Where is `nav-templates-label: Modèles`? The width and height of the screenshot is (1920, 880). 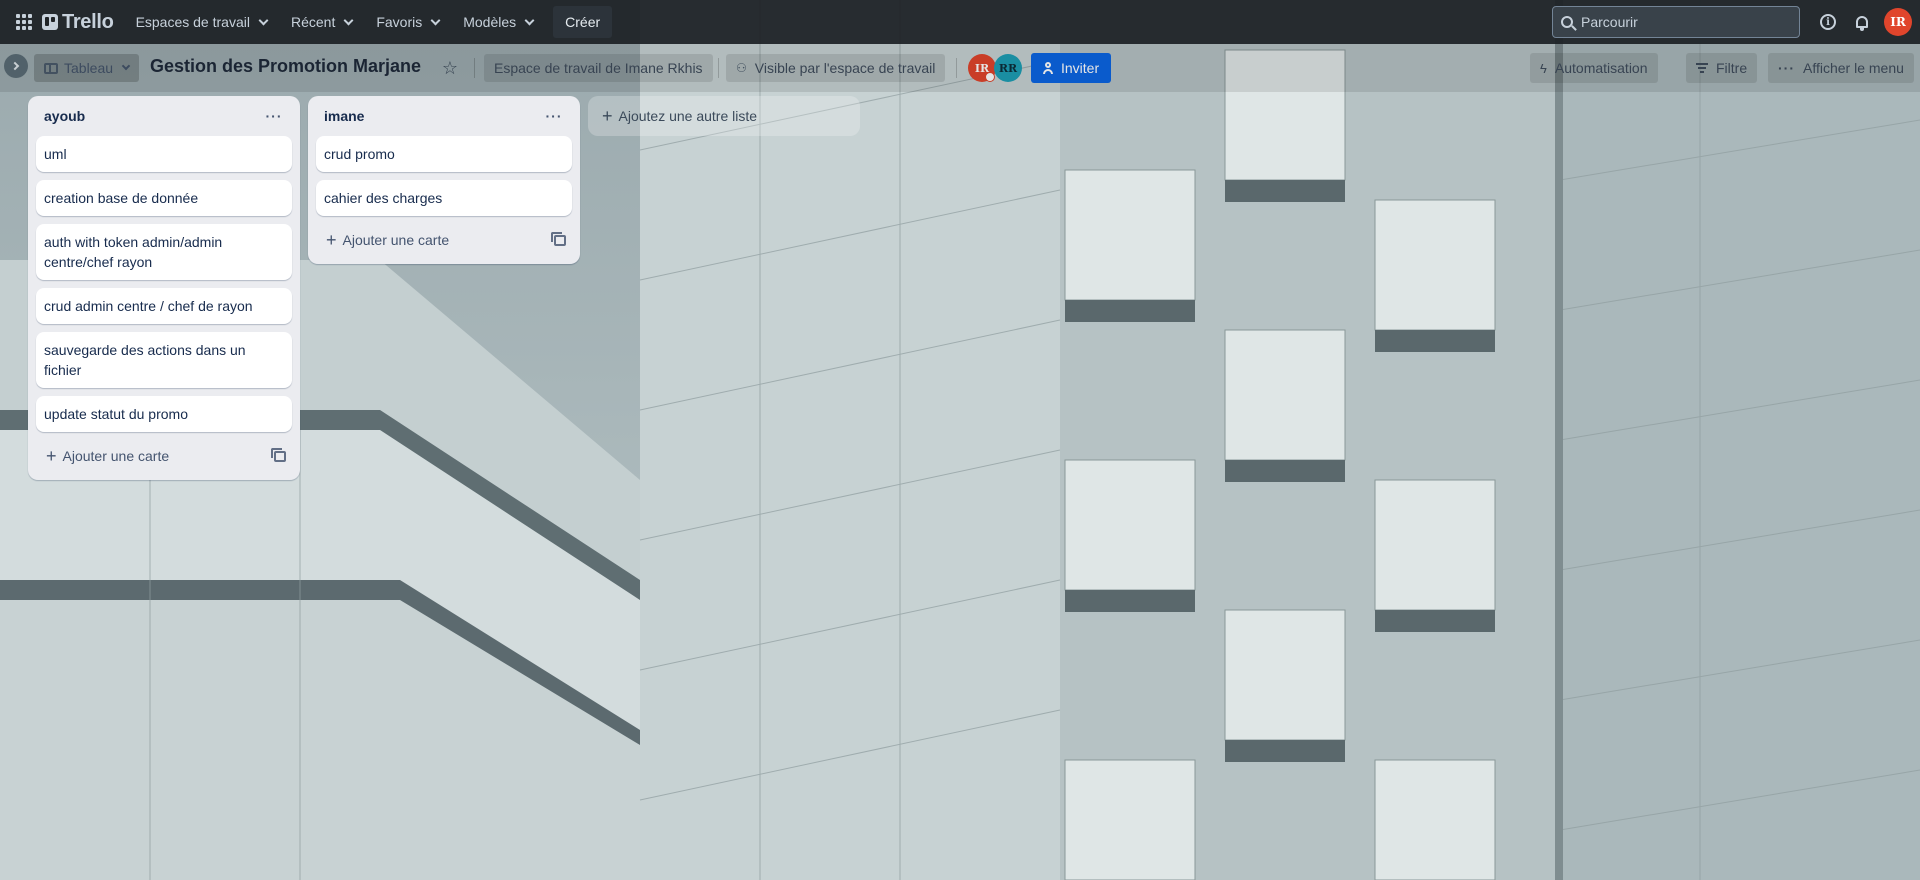 nav-templates-label: Modèles is located at coordinates (490, 22).